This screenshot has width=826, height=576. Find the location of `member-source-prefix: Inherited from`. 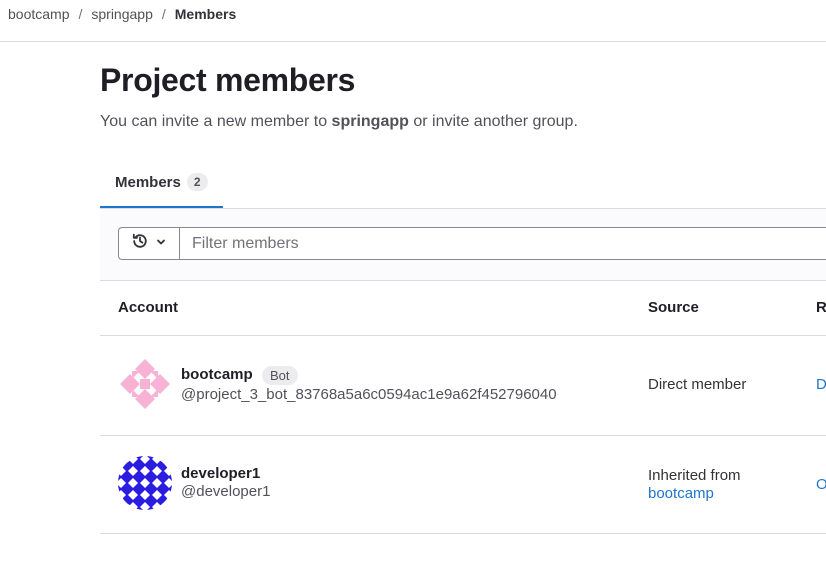

member-source-prefix: Inherited from is located at coordinates (694, 475).